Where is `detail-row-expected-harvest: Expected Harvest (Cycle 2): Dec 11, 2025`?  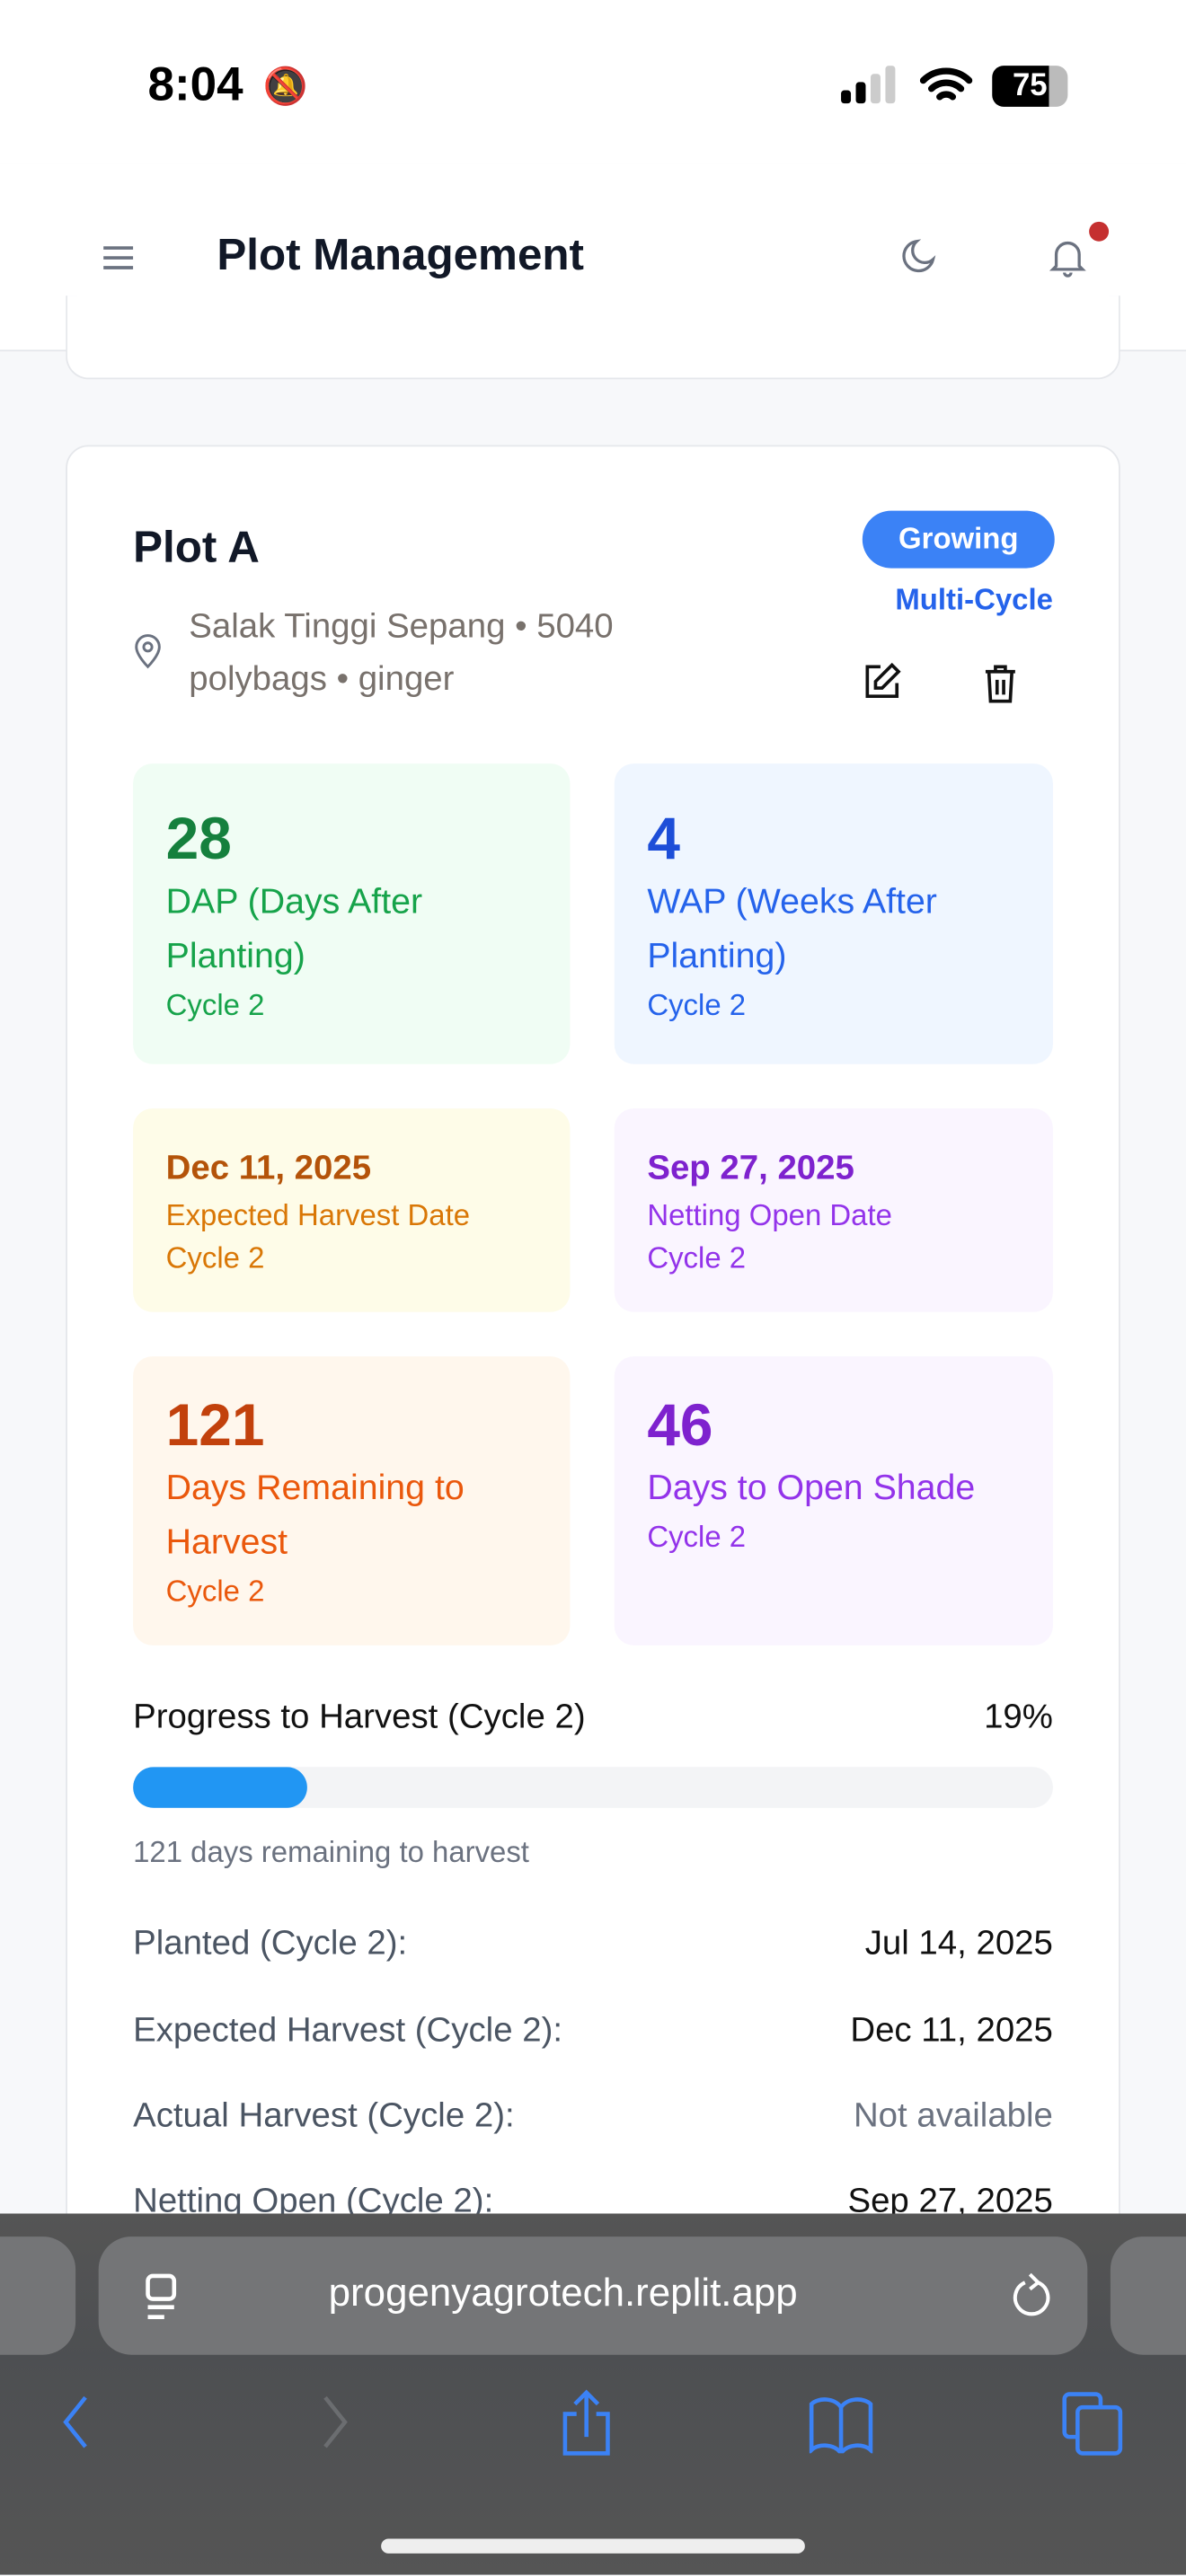 detail-row-expected-harvest: Expected Harvest (Cycle 2): Dec 11, 2025 is located at coordinates (593, 2031).